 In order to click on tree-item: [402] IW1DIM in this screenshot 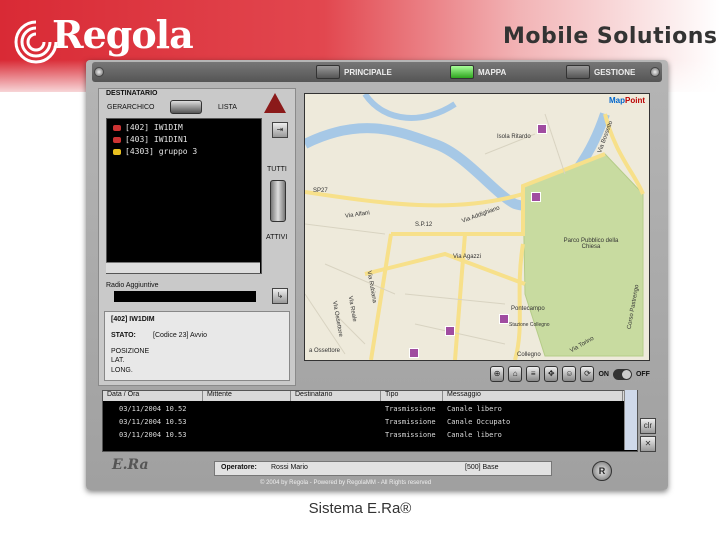, I will do `click(148, 127)`.